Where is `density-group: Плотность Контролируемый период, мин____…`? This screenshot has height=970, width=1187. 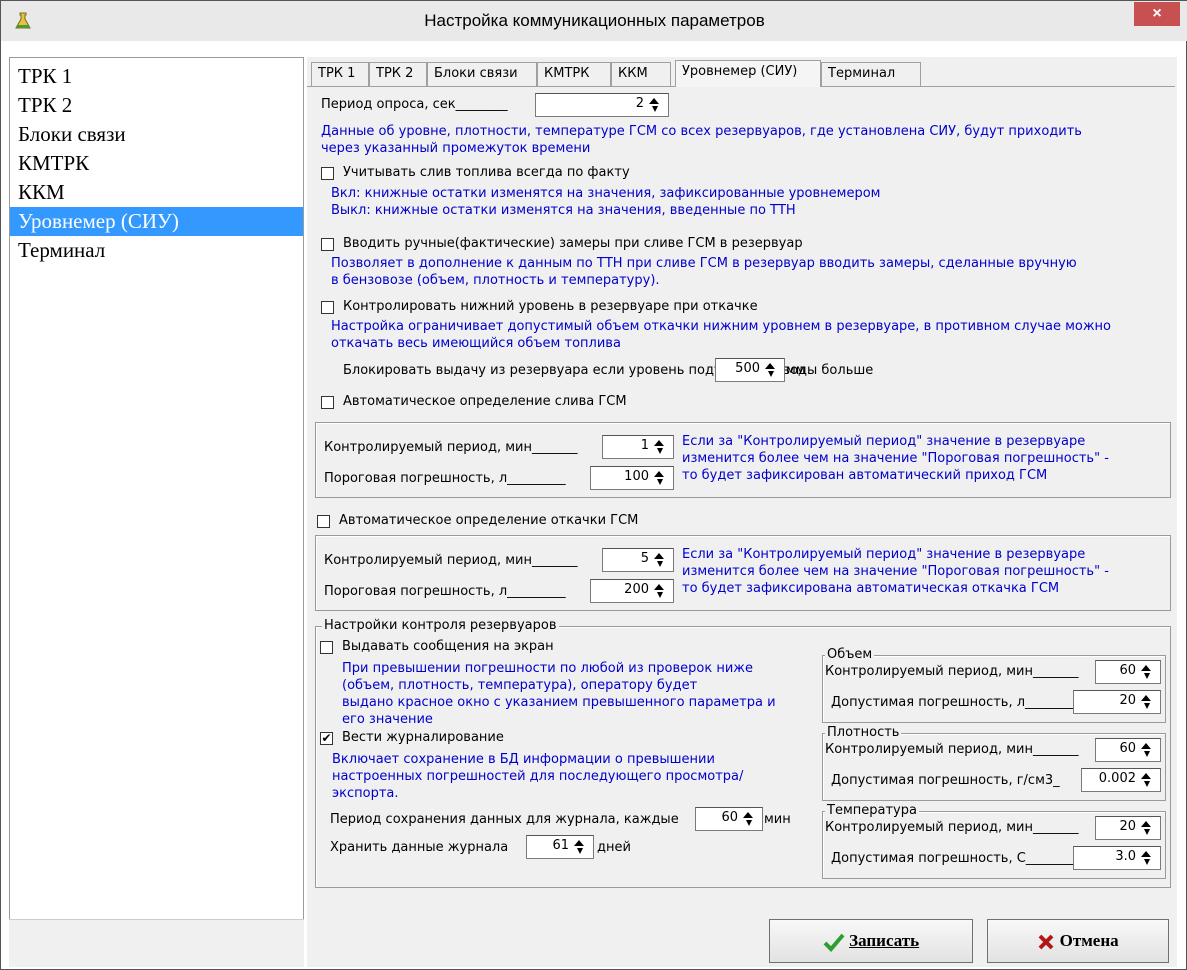 density-group: Плотность Контролируемый период, мин____… is located at coordinates (994, 763).